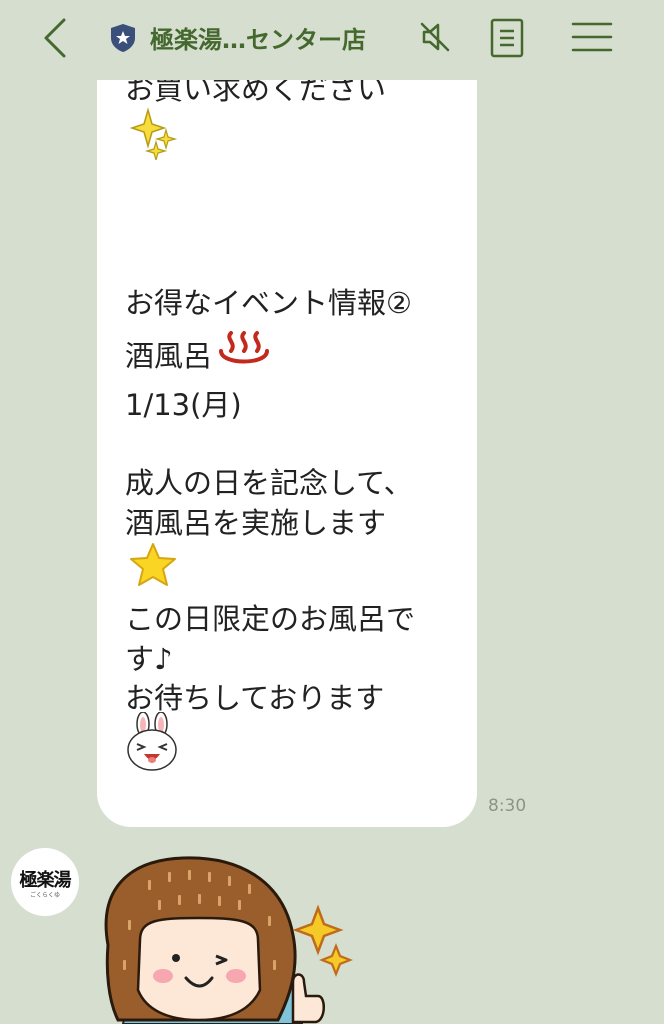  I want to click on message-line: この日限定のお風呂で, so click(270, 619).